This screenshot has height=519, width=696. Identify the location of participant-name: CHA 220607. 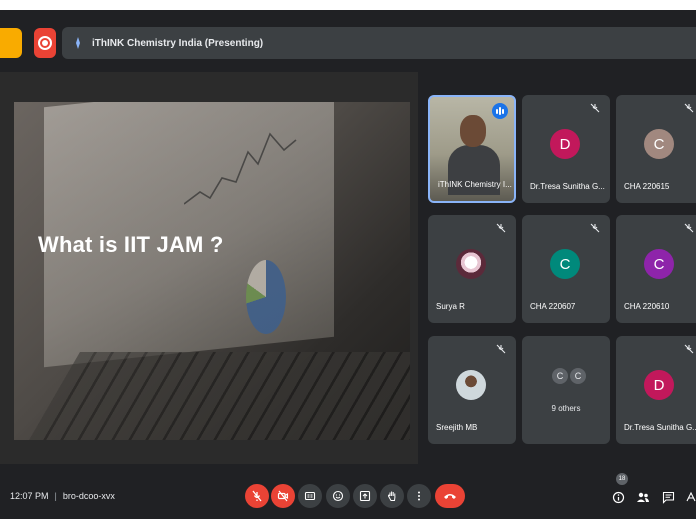
(553, 306).